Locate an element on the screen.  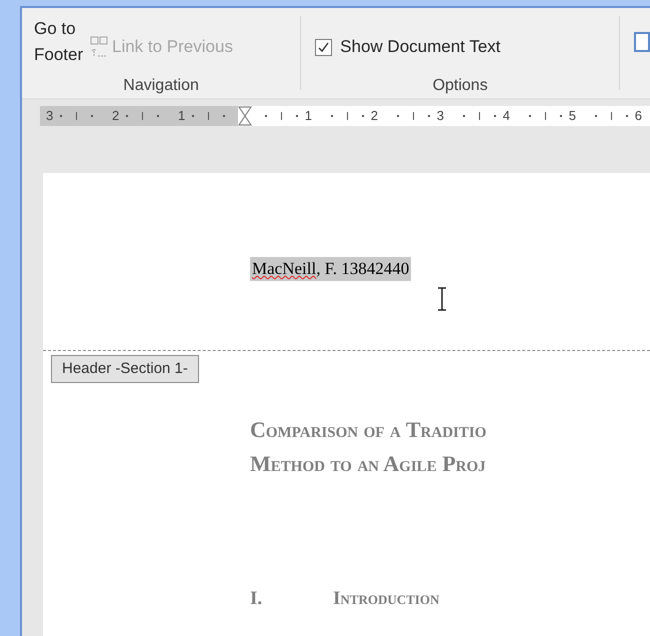
ruler-number: 4 is located at coordinates (506, 116).